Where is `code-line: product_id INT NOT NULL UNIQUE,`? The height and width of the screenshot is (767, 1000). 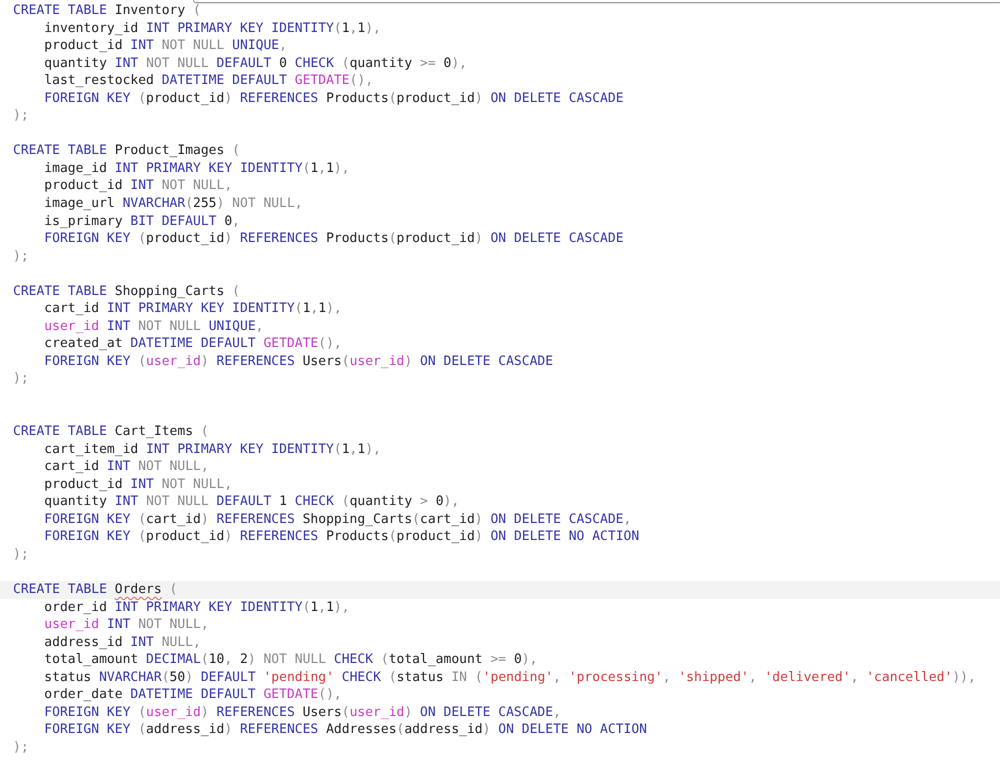 code-line: product_id INT NOT NULL UNIQUE, is located at coordinates (165, 46).